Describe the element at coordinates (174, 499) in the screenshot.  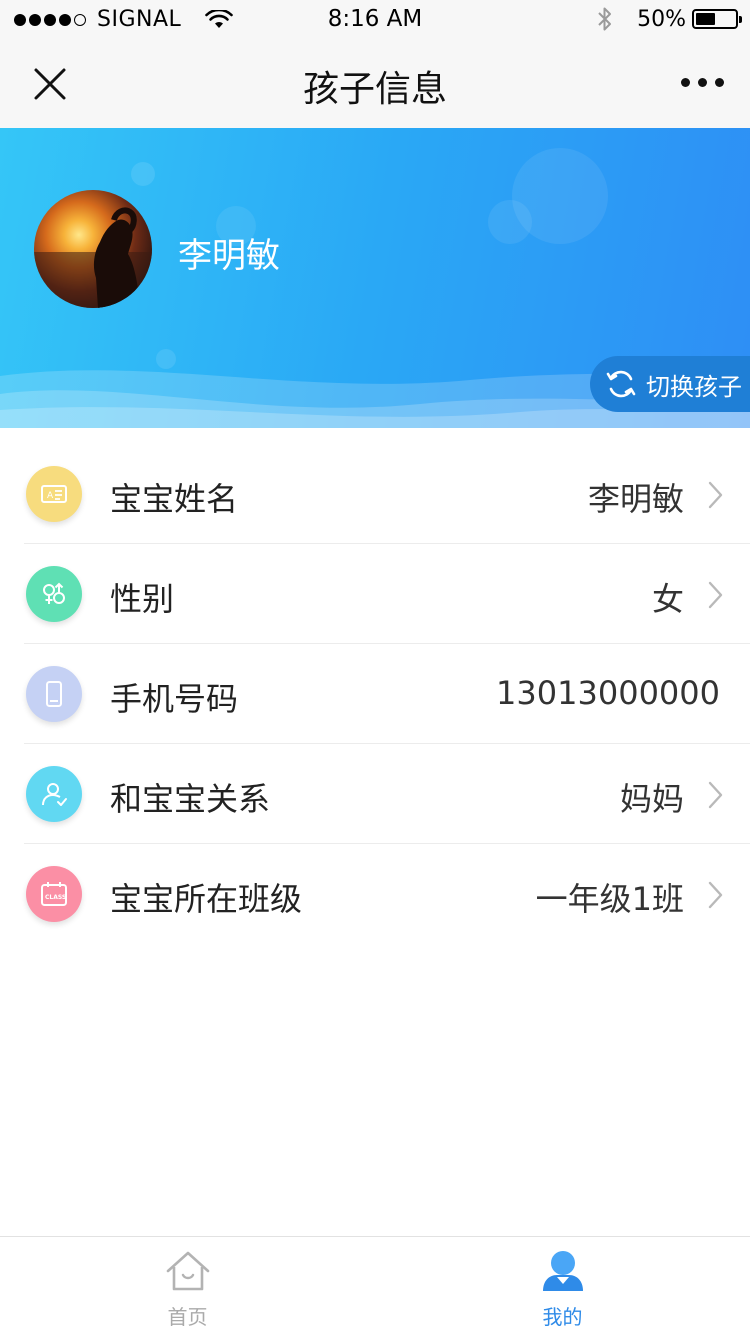
I see `child-name-label: 宝宝姓名` at that location.